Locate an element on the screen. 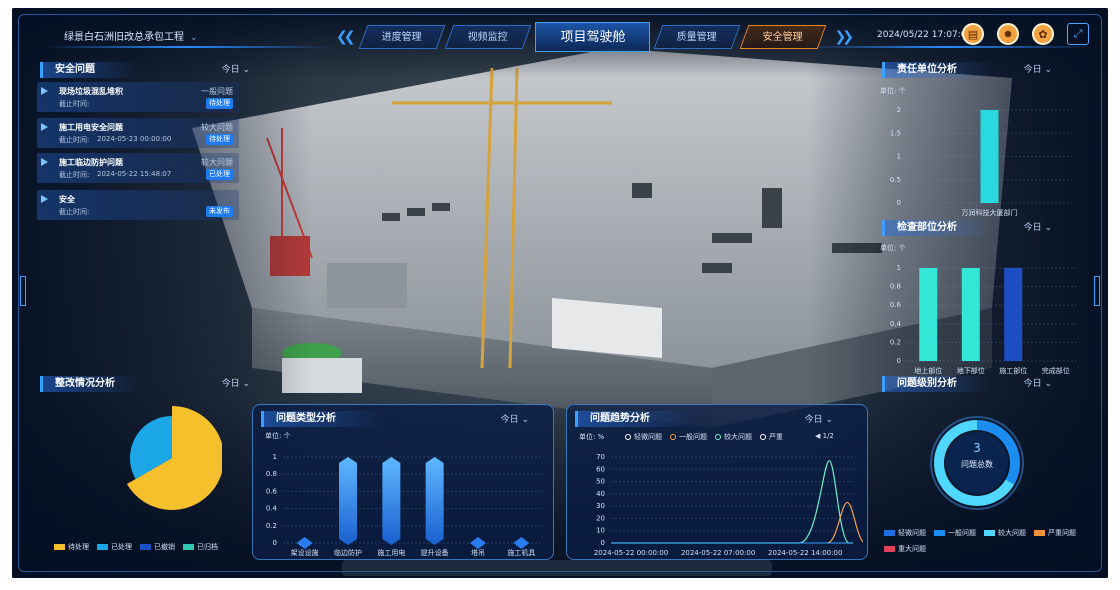 The image size is (1120, 590). responsible-unit-bar-chart: 0 0.5 1 1.5 2 万润科技大厦部门 is located at coordinates (981, 161).